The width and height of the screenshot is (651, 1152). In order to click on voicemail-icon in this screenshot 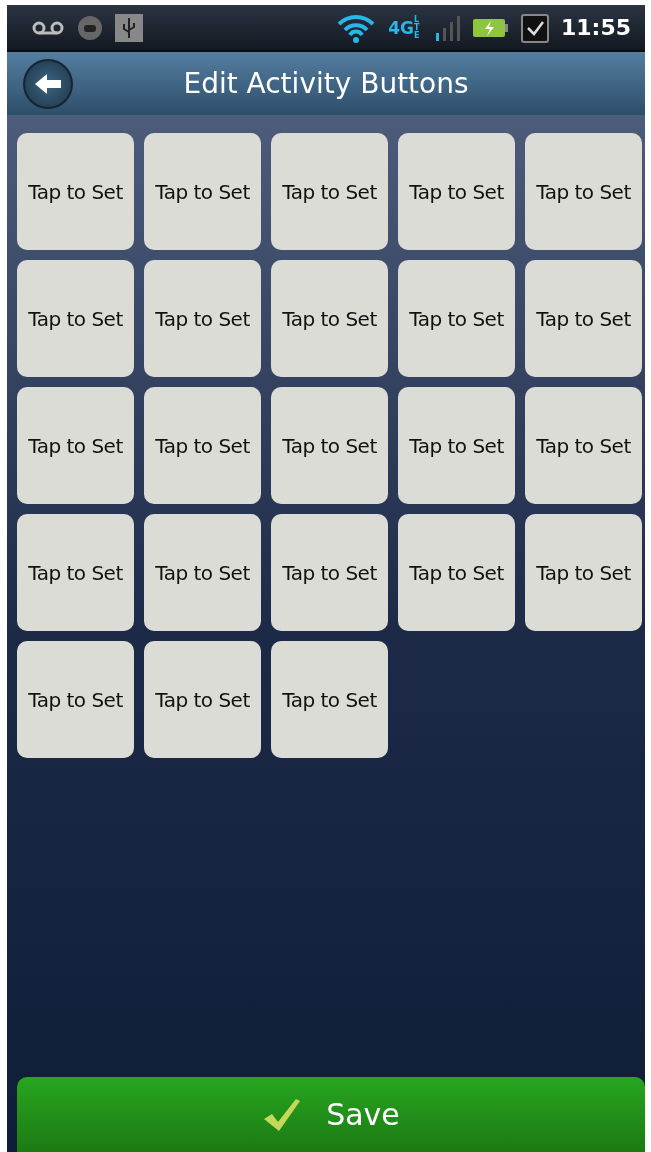, I will do `click(48, 27)`.